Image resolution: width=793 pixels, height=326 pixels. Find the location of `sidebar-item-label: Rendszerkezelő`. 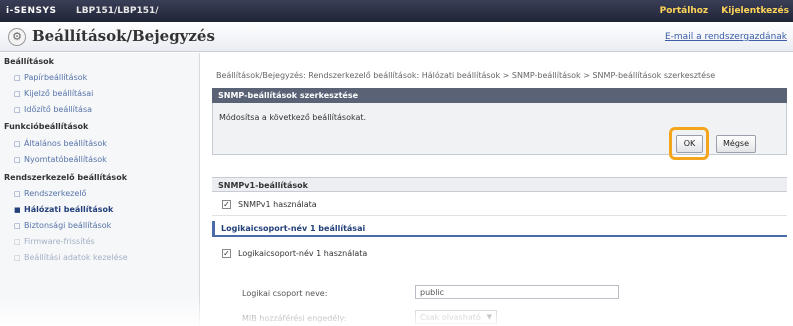

sidebar-item-label: Rendszerkezelő is located at coordinates (55, 193).